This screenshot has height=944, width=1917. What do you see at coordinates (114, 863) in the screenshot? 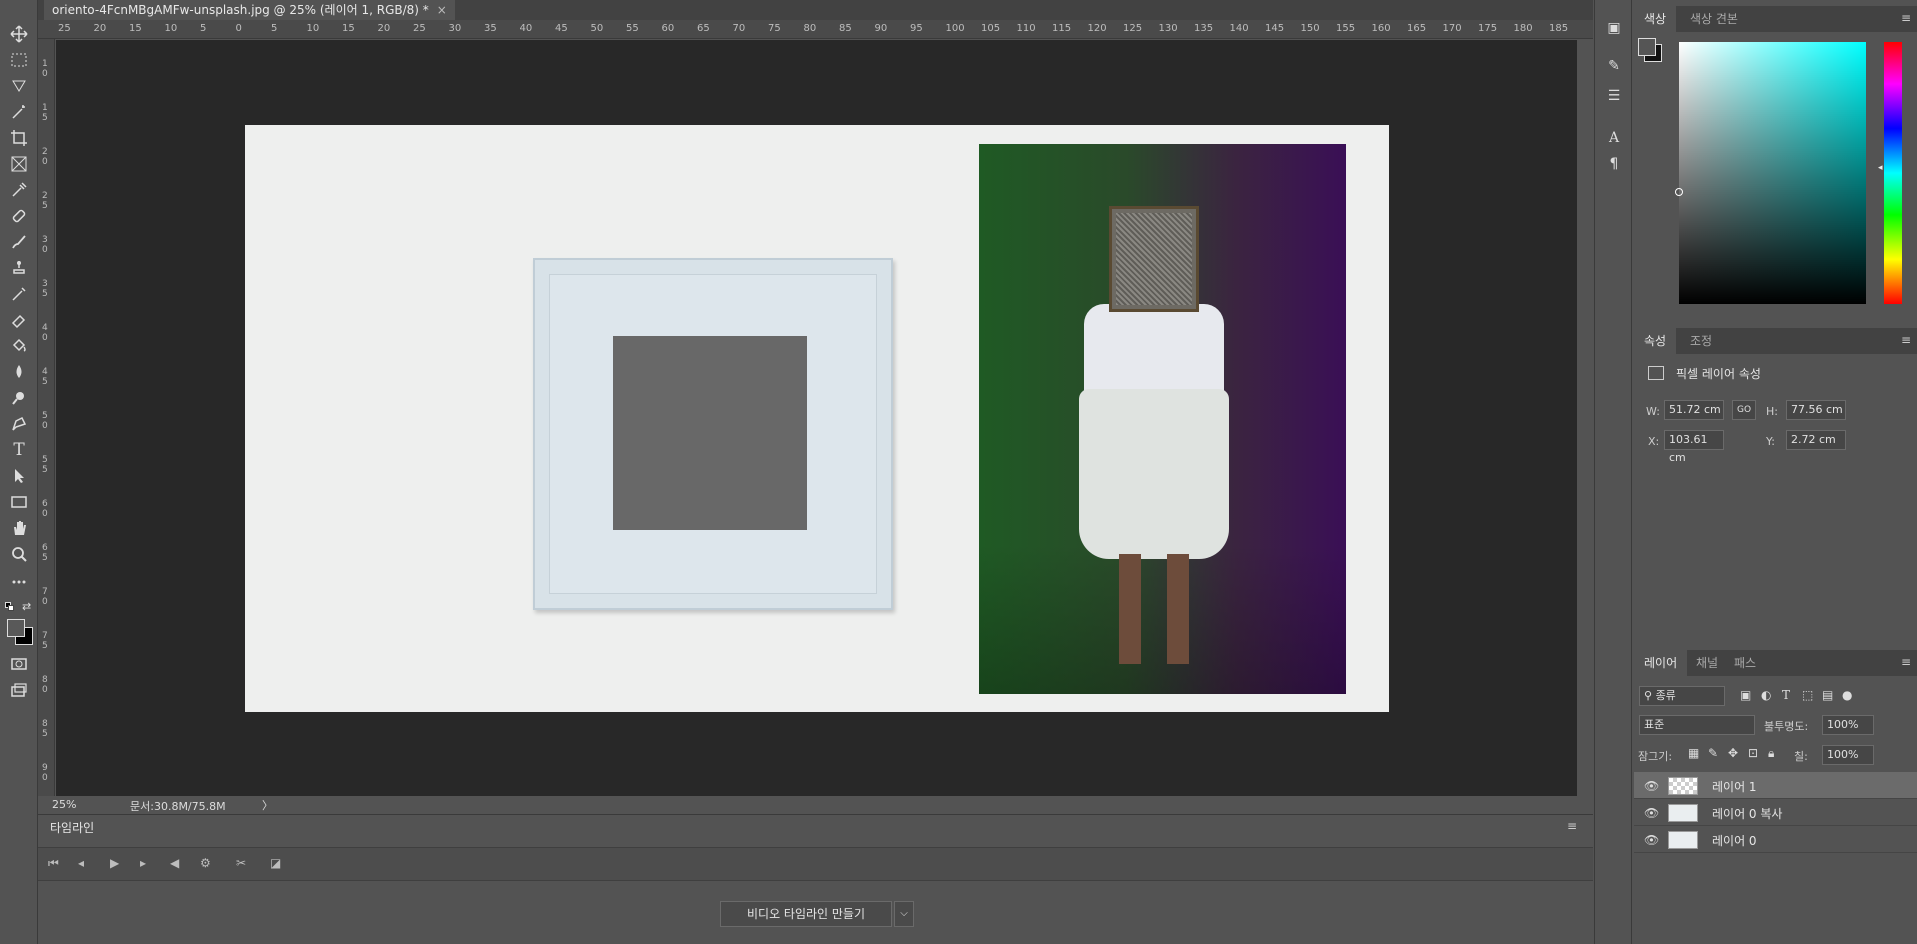
I see `play-icon: ▶` at bounding box center [114, 863].